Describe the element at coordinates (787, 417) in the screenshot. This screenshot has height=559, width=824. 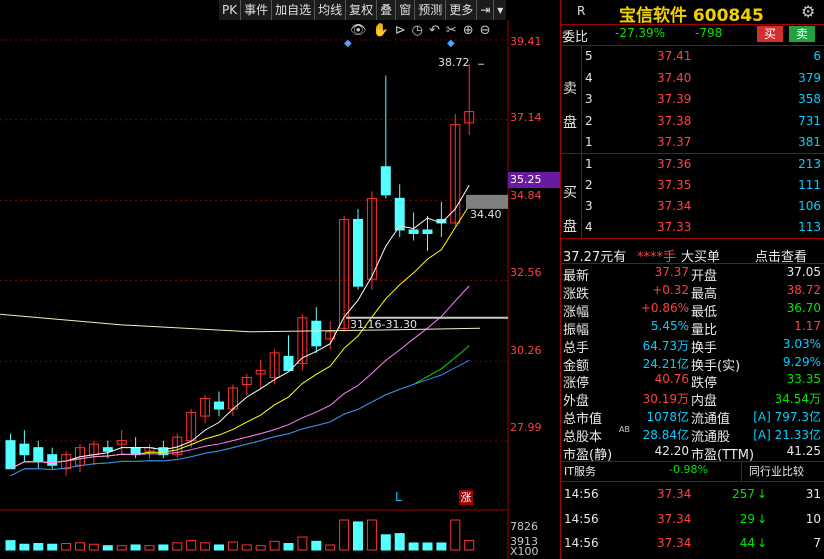
I see `stat-value: [A] 797.3亿` at that location.